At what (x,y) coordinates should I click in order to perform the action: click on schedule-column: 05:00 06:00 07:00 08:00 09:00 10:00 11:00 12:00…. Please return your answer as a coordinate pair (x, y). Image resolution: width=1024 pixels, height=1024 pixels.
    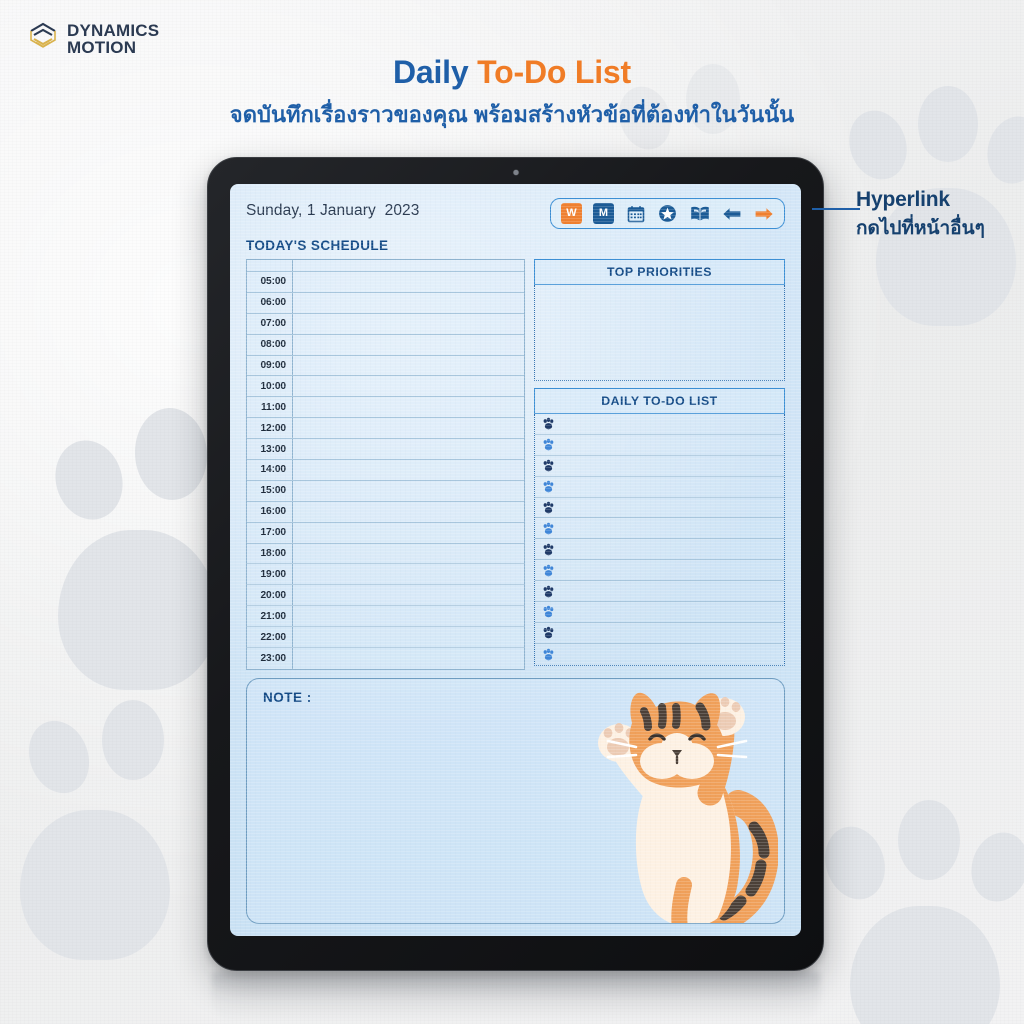
    Looking at the image, I should click on (385, 464).